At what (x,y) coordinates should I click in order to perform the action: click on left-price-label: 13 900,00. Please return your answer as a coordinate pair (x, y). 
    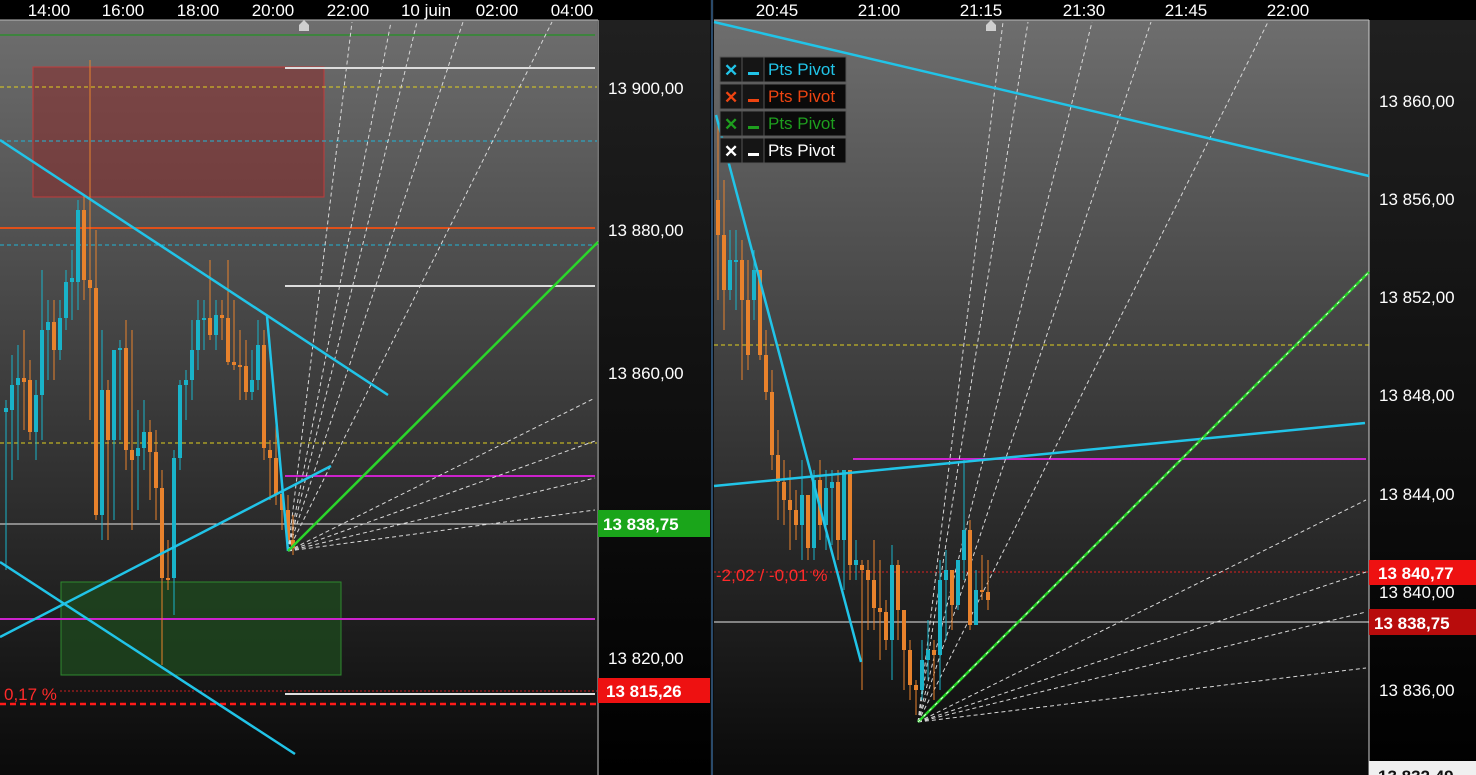
    Looking at the image, I should click on (646, 88).